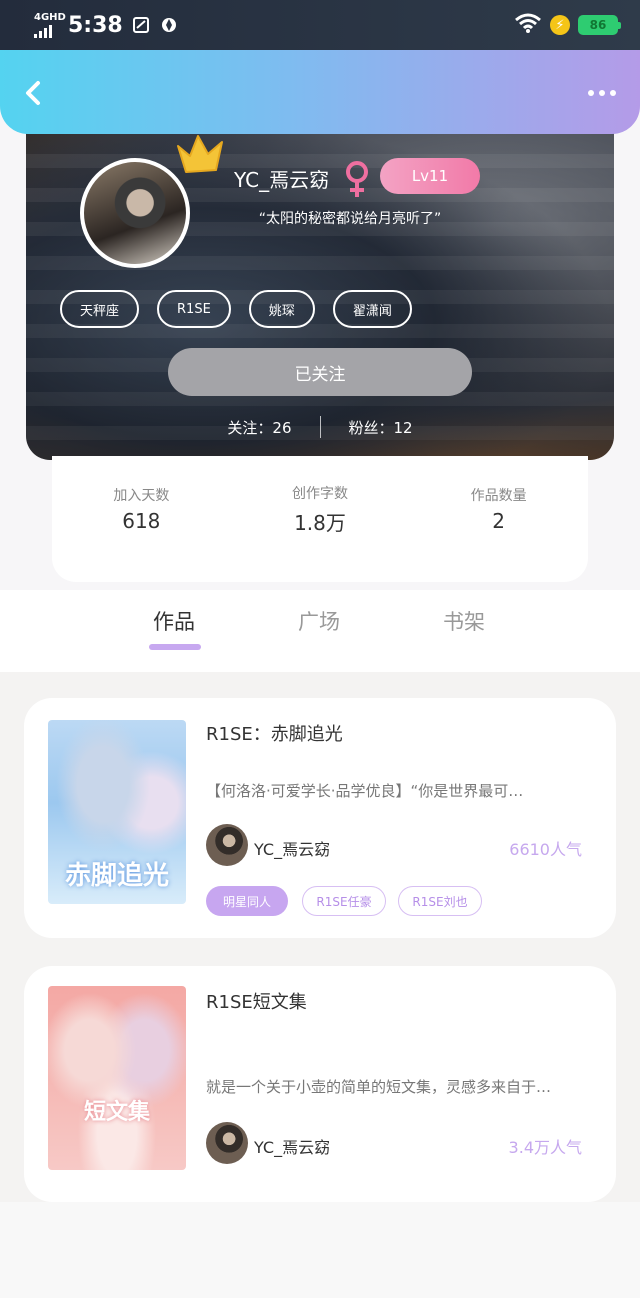  I want to click on stats-card: 加入天数 618 创作字数 1.8万 作品数量 2, so click(320, 519).